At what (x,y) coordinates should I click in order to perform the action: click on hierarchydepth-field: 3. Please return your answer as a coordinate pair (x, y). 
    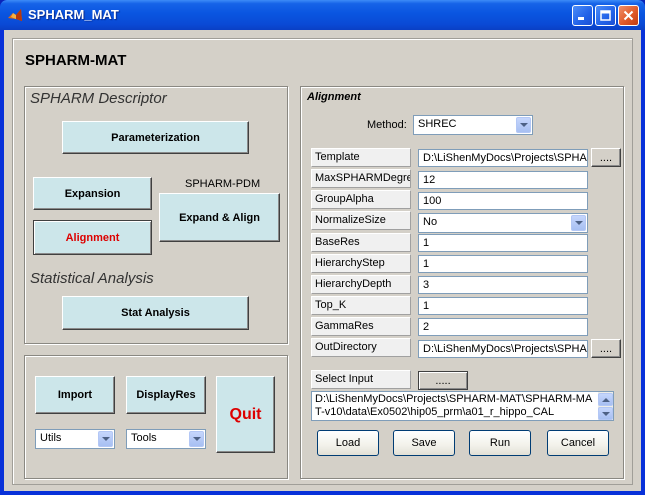
    Looking at the image, I should click on (503, 285).